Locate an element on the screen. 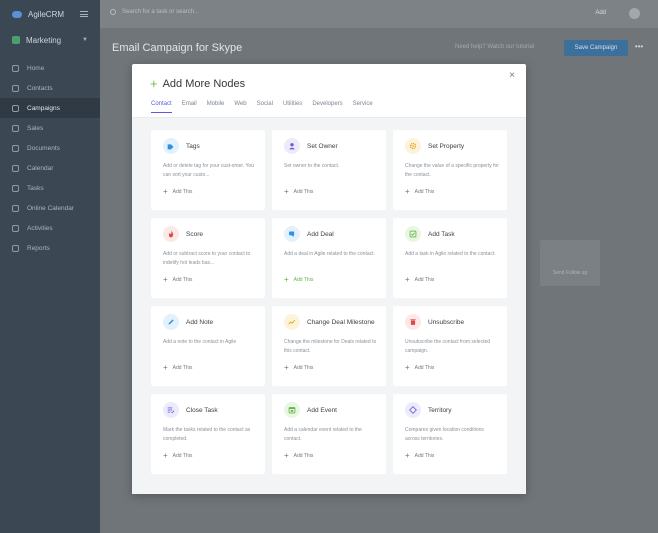 This screenshot has height=533, width=658. workspace-switcher: Marketing ▼ is located at coordinates (50, 40).